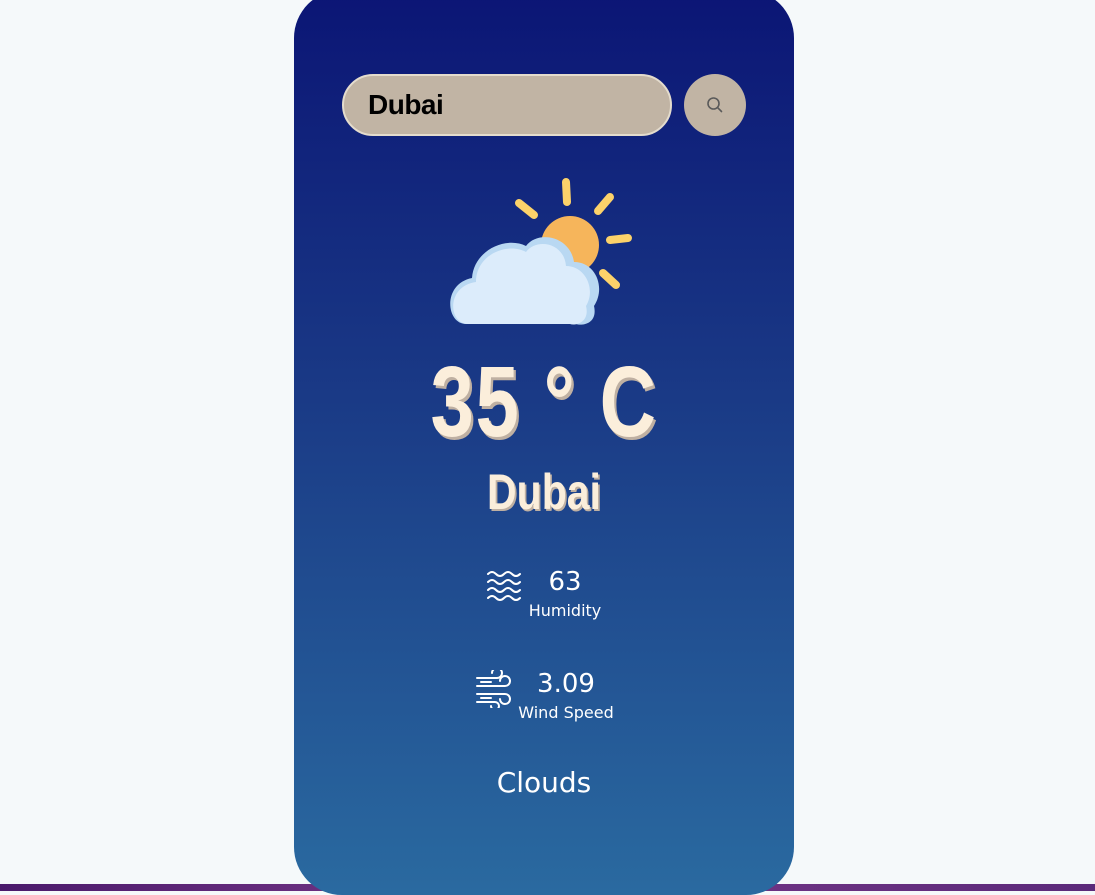 Image resolution: width=1095 pixels, height=895 pixels. I want to click on wind-speed-label: Wind Speed, so click(566, 712).